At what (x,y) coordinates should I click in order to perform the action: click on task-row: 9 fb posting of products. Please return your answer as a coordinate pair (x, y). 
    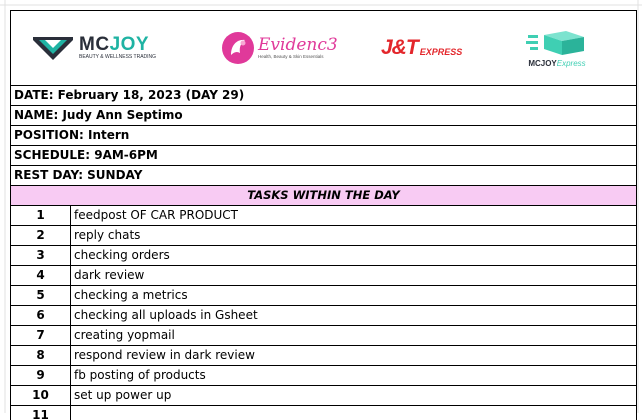
    Looking at the image, I should click on (323, 376).